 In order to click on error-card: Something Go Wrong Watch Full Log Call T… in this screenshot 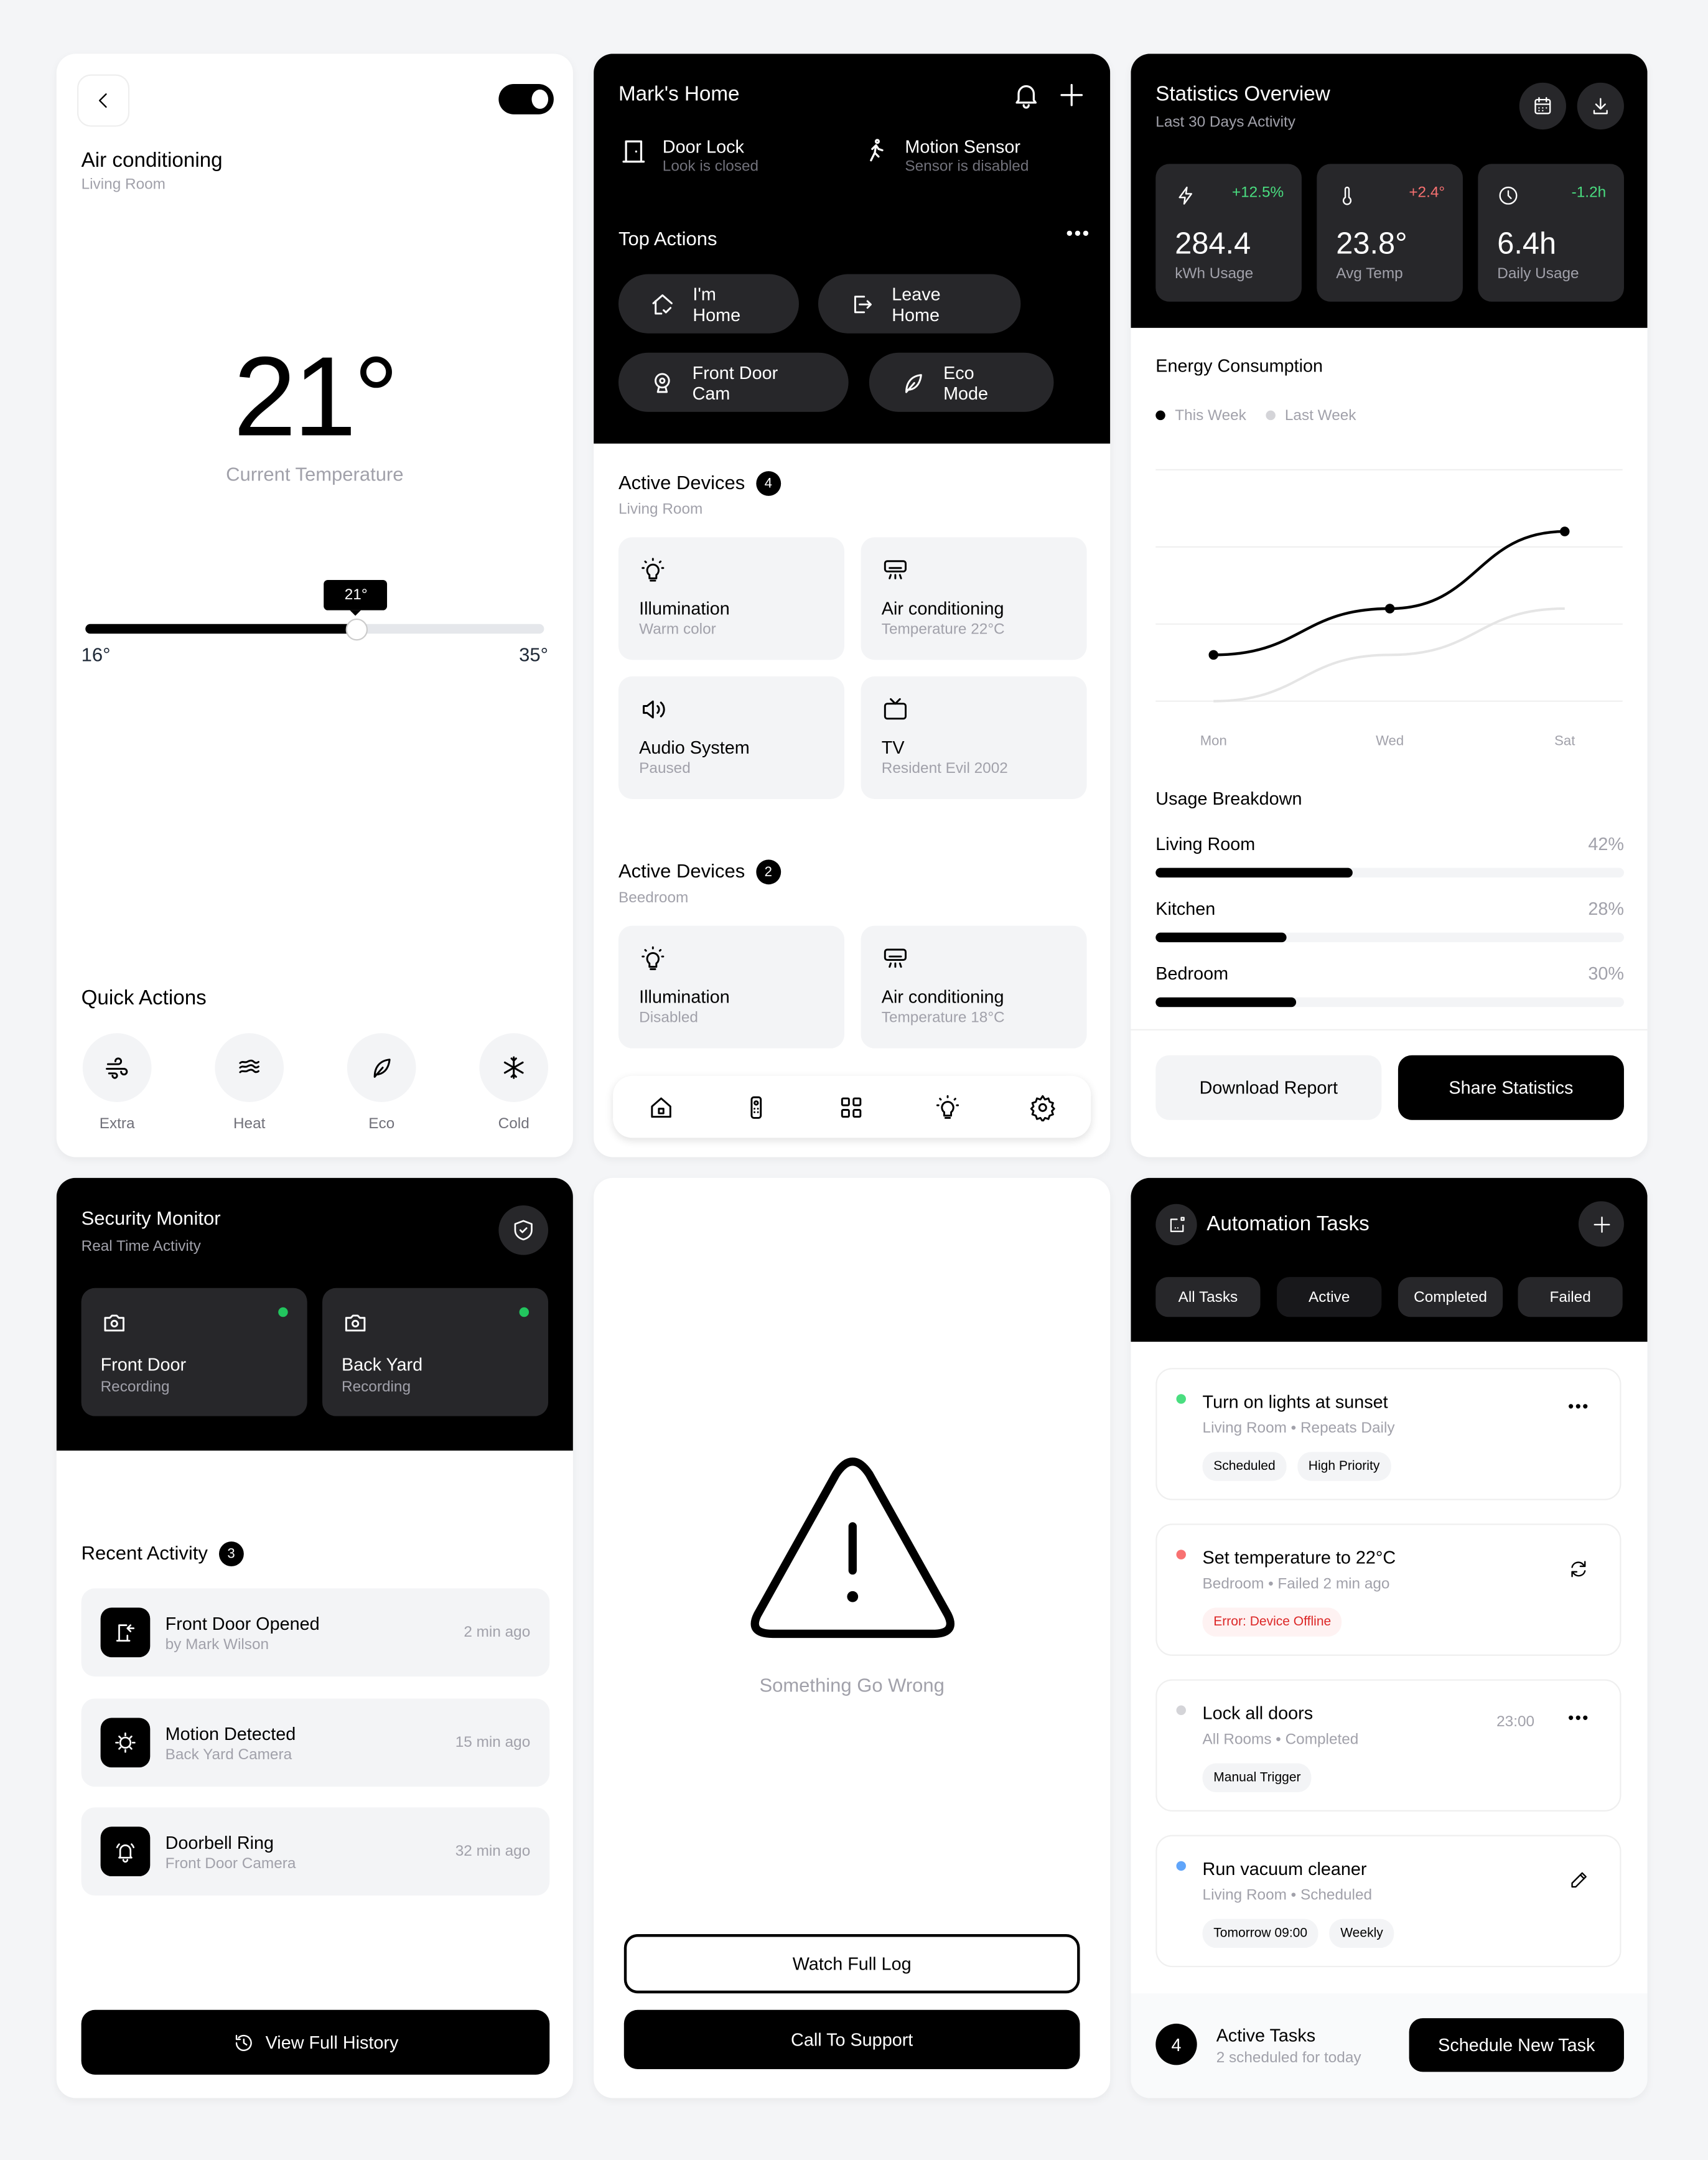, I will do `click(852, 1637)`.